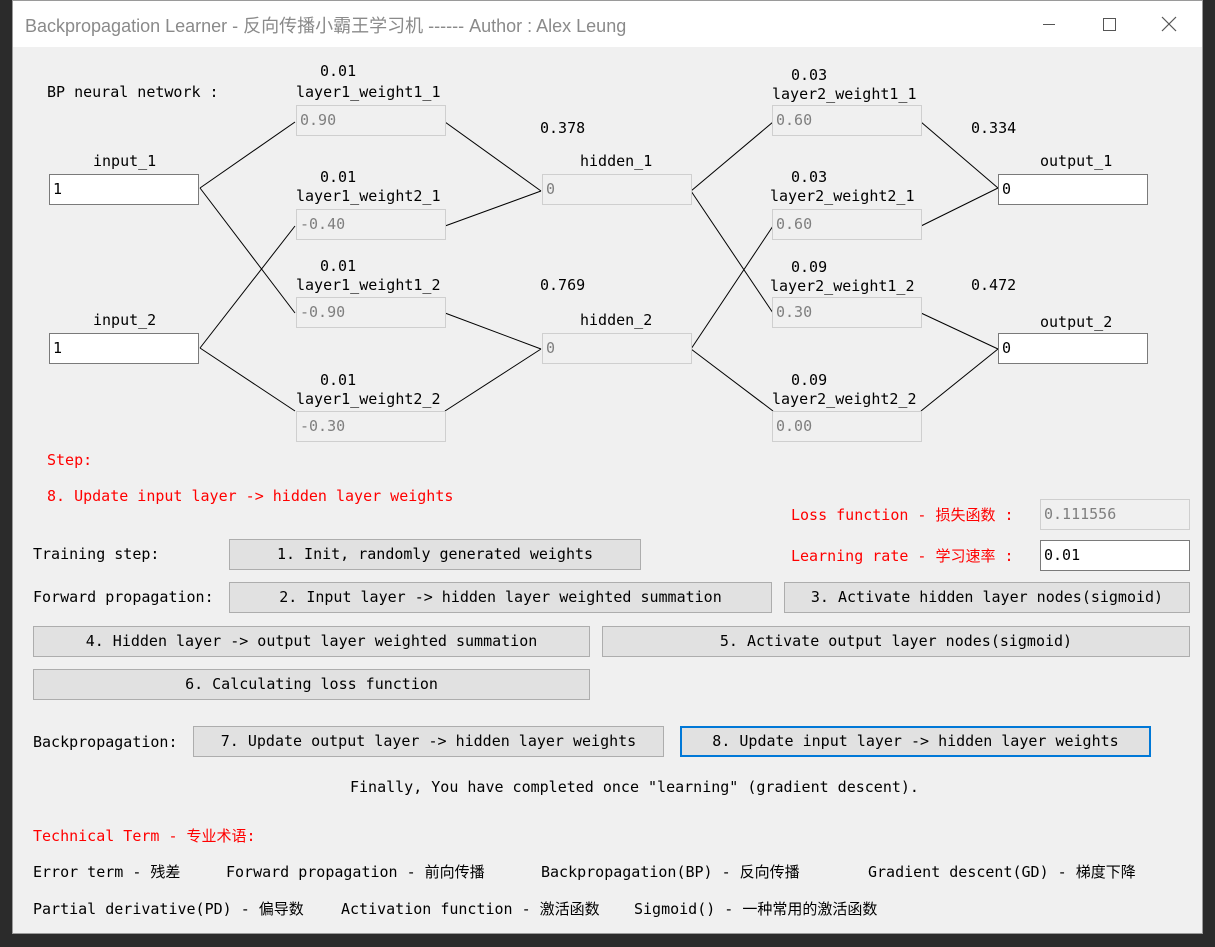 Image resolution: width=1215 pixels, height=947 pixels. What do you see at coordinates (133, 92) in the screenshot?
I see `network-heading: BP neural network :` at bounding box center [133, 92].